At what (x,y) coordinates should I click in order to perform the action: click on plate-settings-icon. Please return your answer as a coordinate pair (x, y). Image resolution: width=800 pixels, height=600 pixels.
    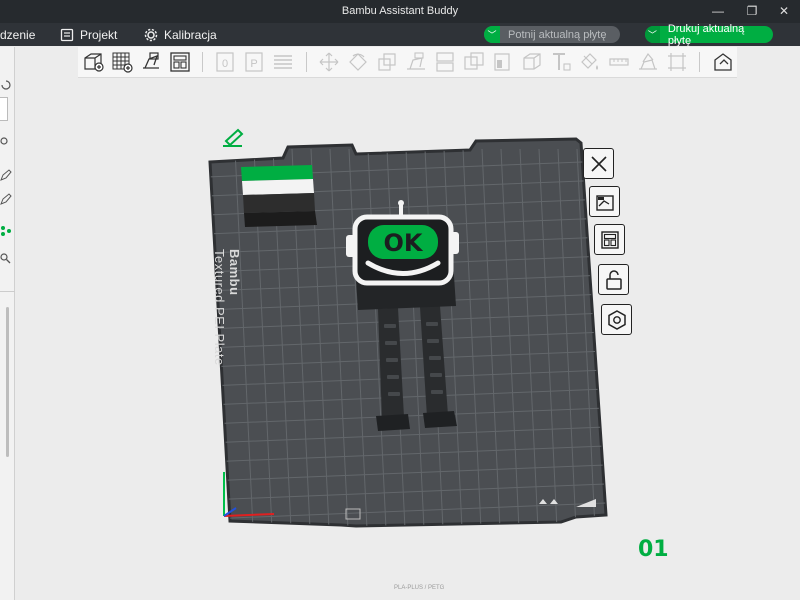
    Looking at the image, I should click on (616, 319).